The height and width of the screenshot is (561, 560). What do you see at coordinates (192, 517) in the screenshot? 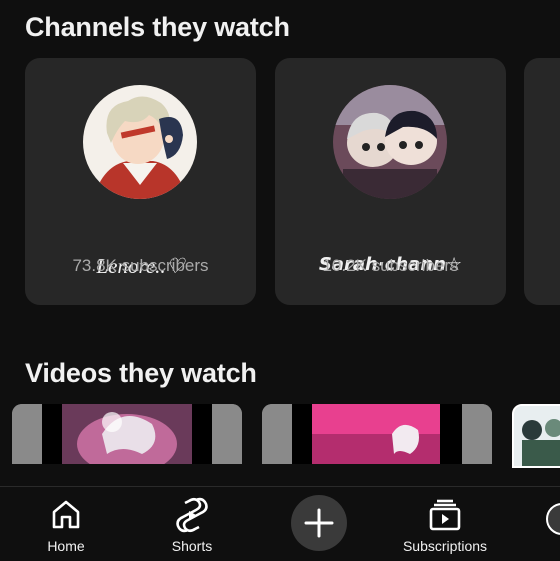
I see `shorts-icon` at bounding box center [192, 517].